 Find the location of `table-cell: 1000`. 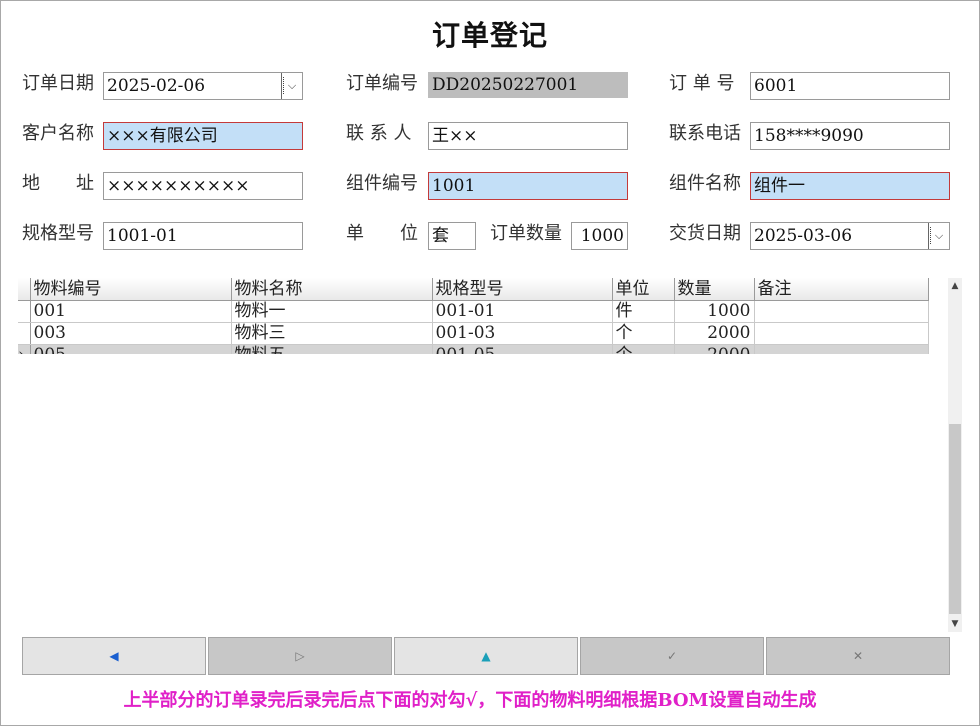

table-cell: 1000 is located at coordinates (714, 311).